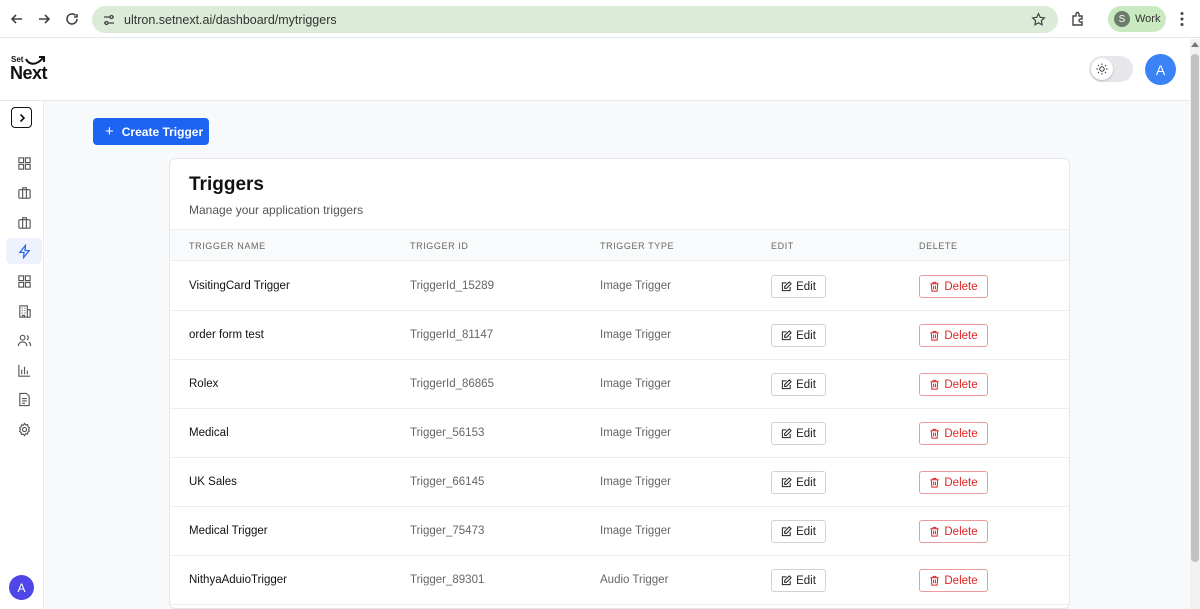 The image size is (1200, 609). I want to click on setnext-logo: Set Next, so click(30, 70).